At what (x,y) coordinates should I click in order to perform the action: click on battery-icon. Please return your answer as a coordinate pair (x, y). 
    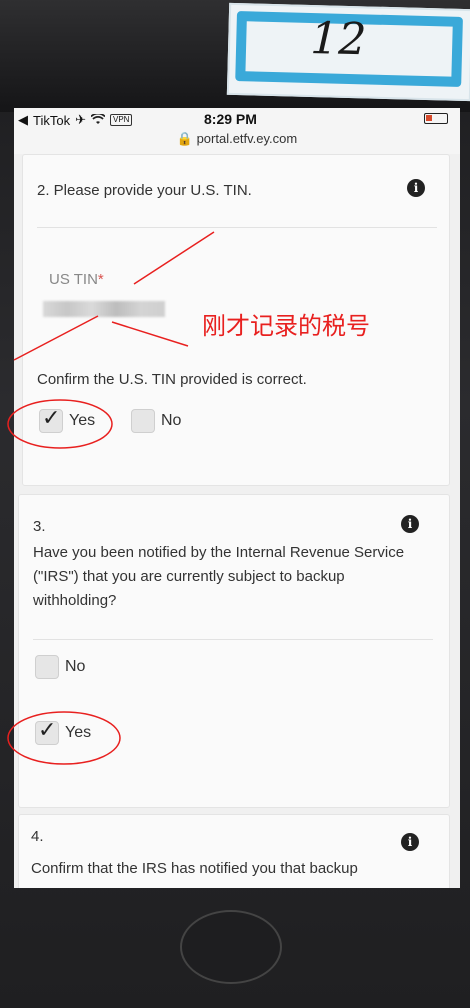
    Looking at the image, I should click on (436, 118).